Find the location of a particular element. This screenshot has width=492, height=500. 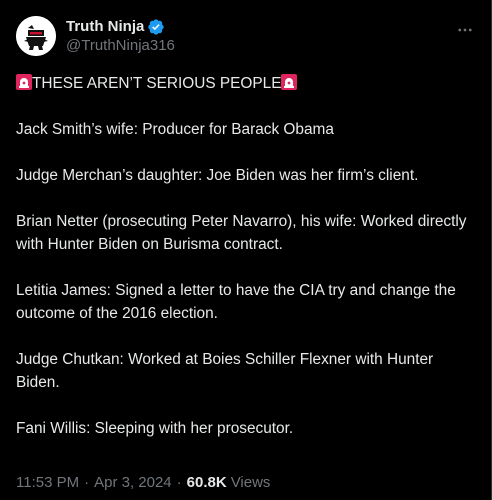

author-names: Truth Ninja @TruthNinja316 is located at coordinates (120, 36).